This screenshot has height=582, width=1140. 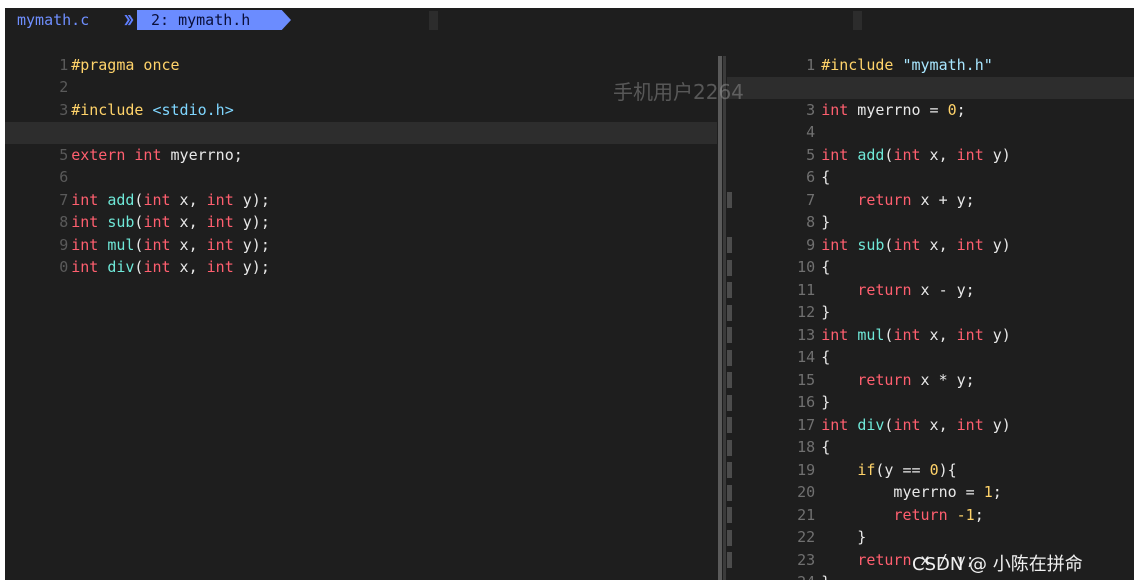 What do you see at coordinates (930, 323) in the screenshot?
I see `code-line: 13 int mul(int x, int y)` at bounding box center [930, 323].